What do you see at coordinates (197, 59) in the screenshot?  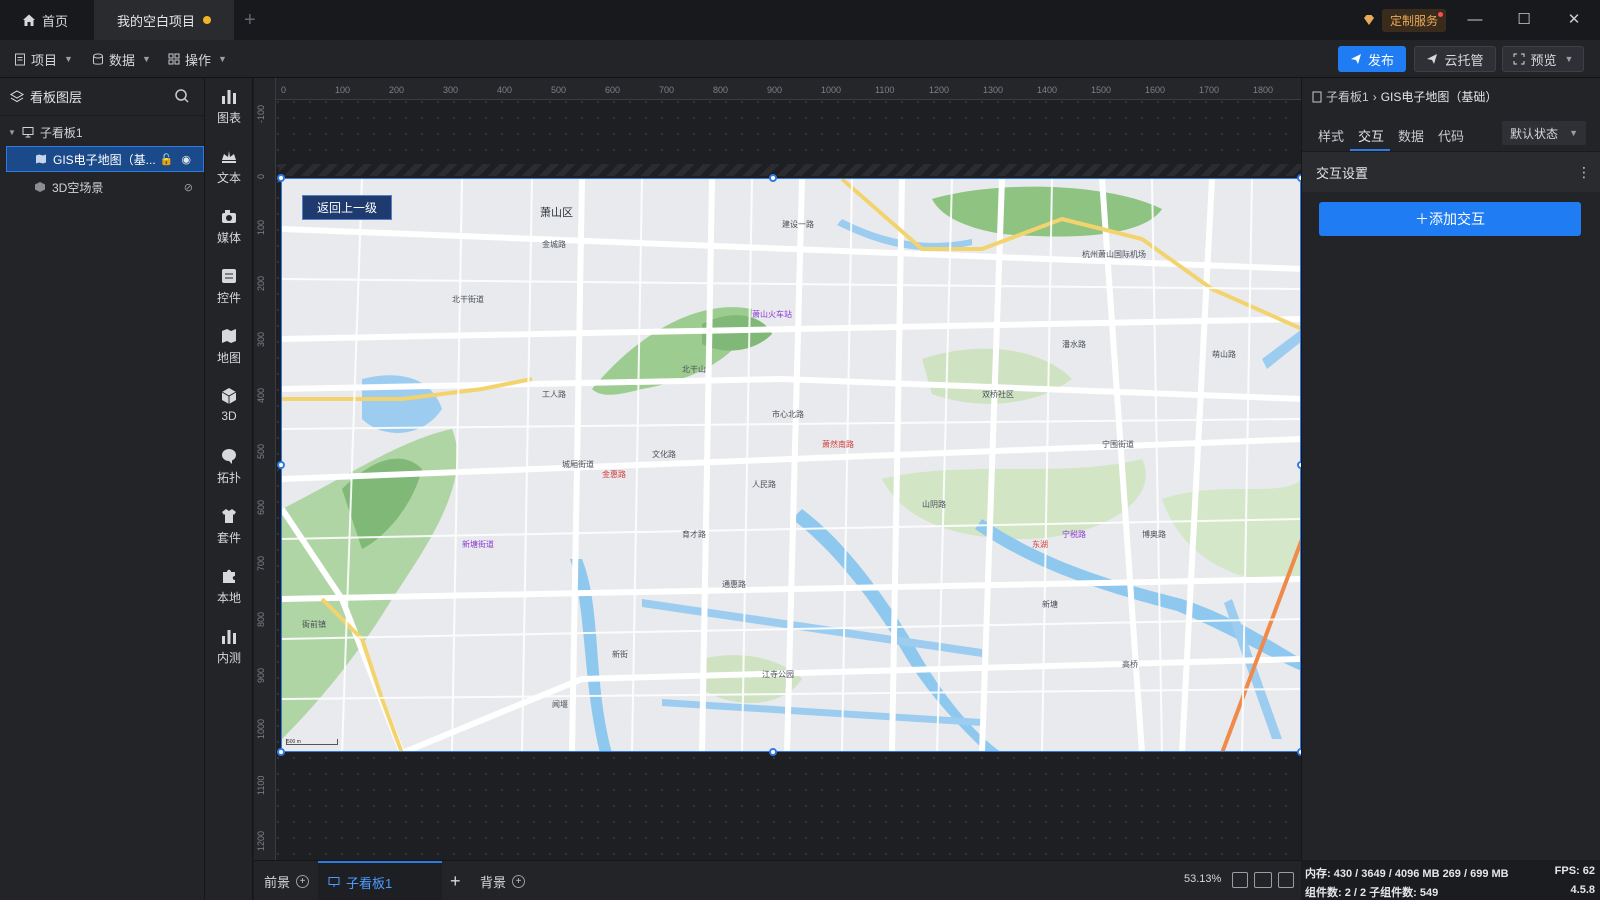 I see `menu-operation: 操作 ▼` at bounding box center [197, 59].